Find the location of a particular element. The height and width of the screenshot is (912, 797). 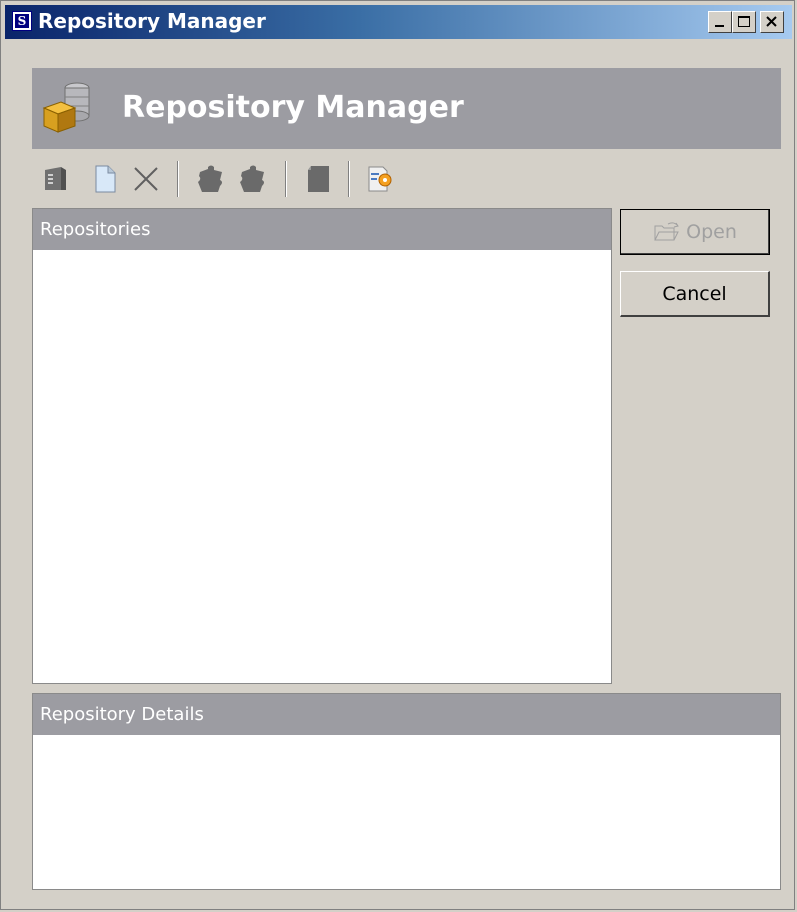

minimize-button is located at coordinates (720, 22).